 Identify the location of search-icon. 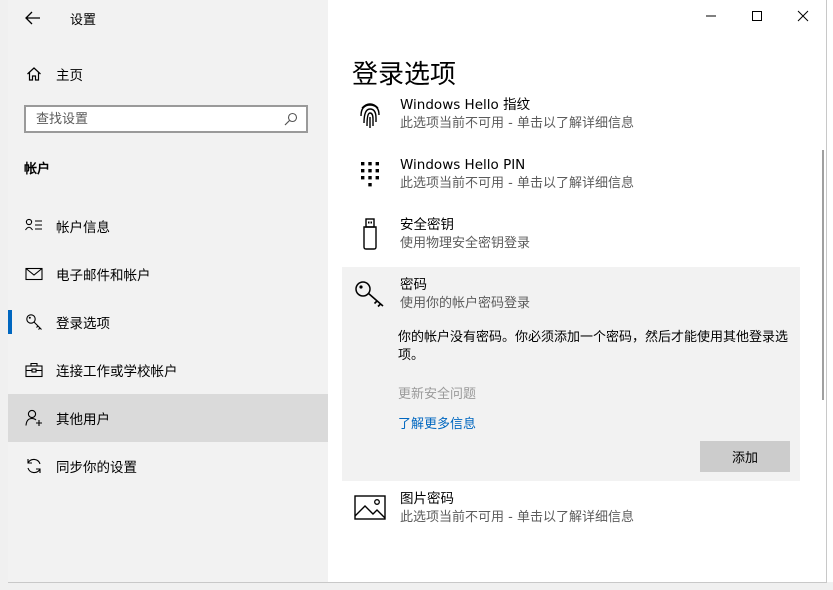
(291, 119).